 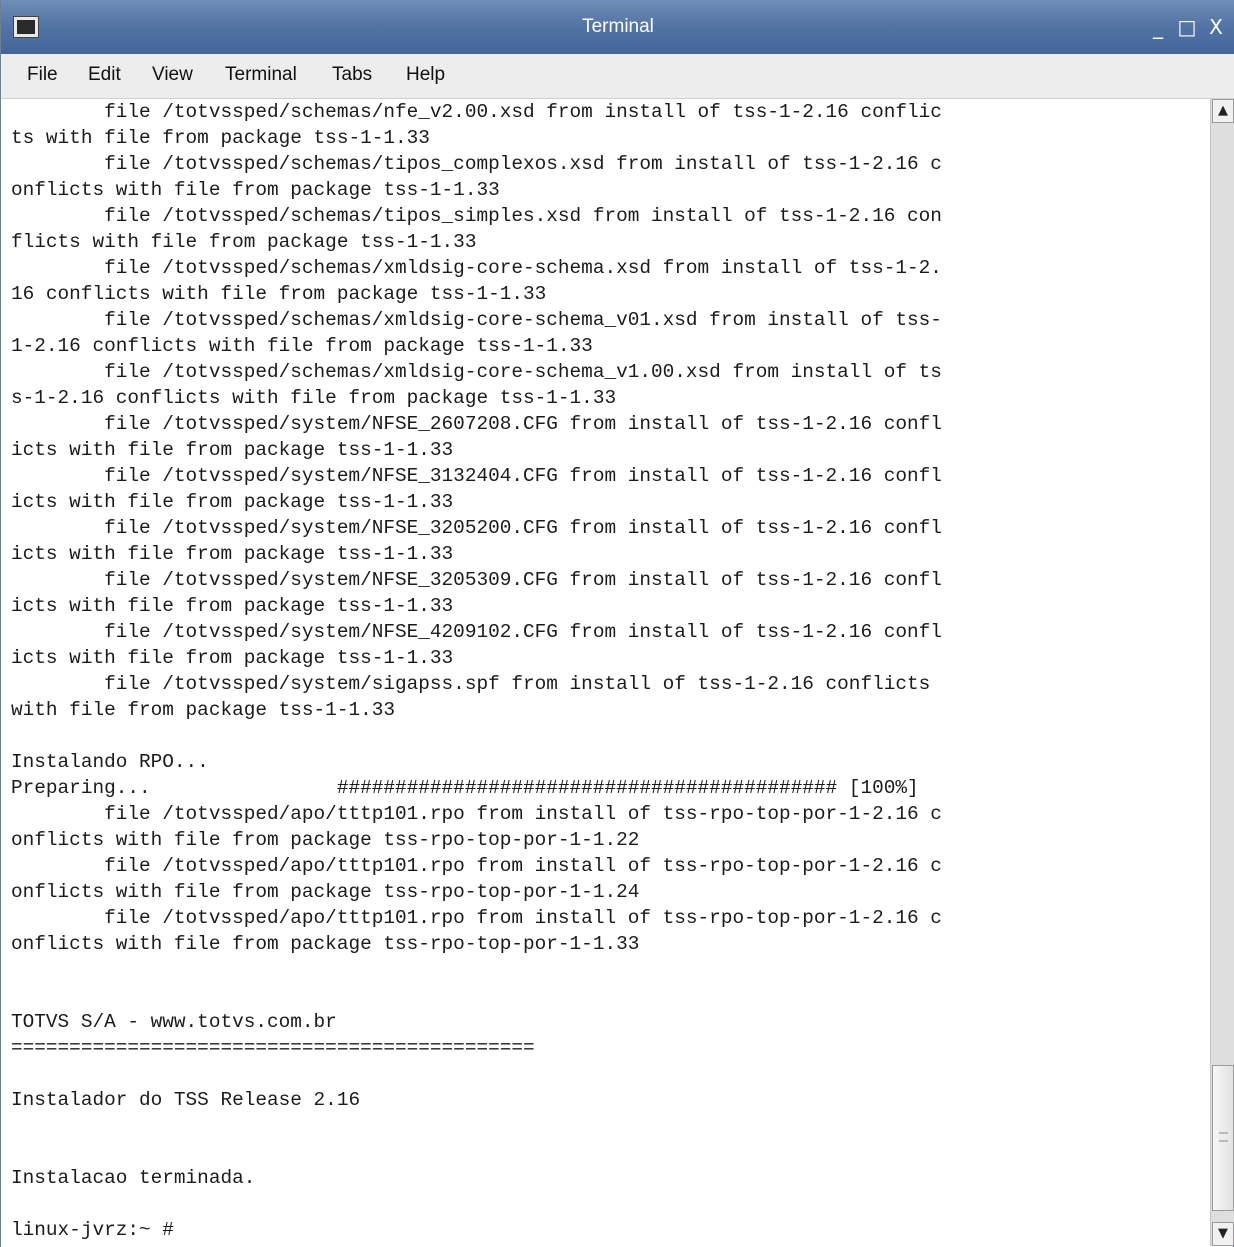 I want to click on menu-file: File, so click(x=42, y=75).